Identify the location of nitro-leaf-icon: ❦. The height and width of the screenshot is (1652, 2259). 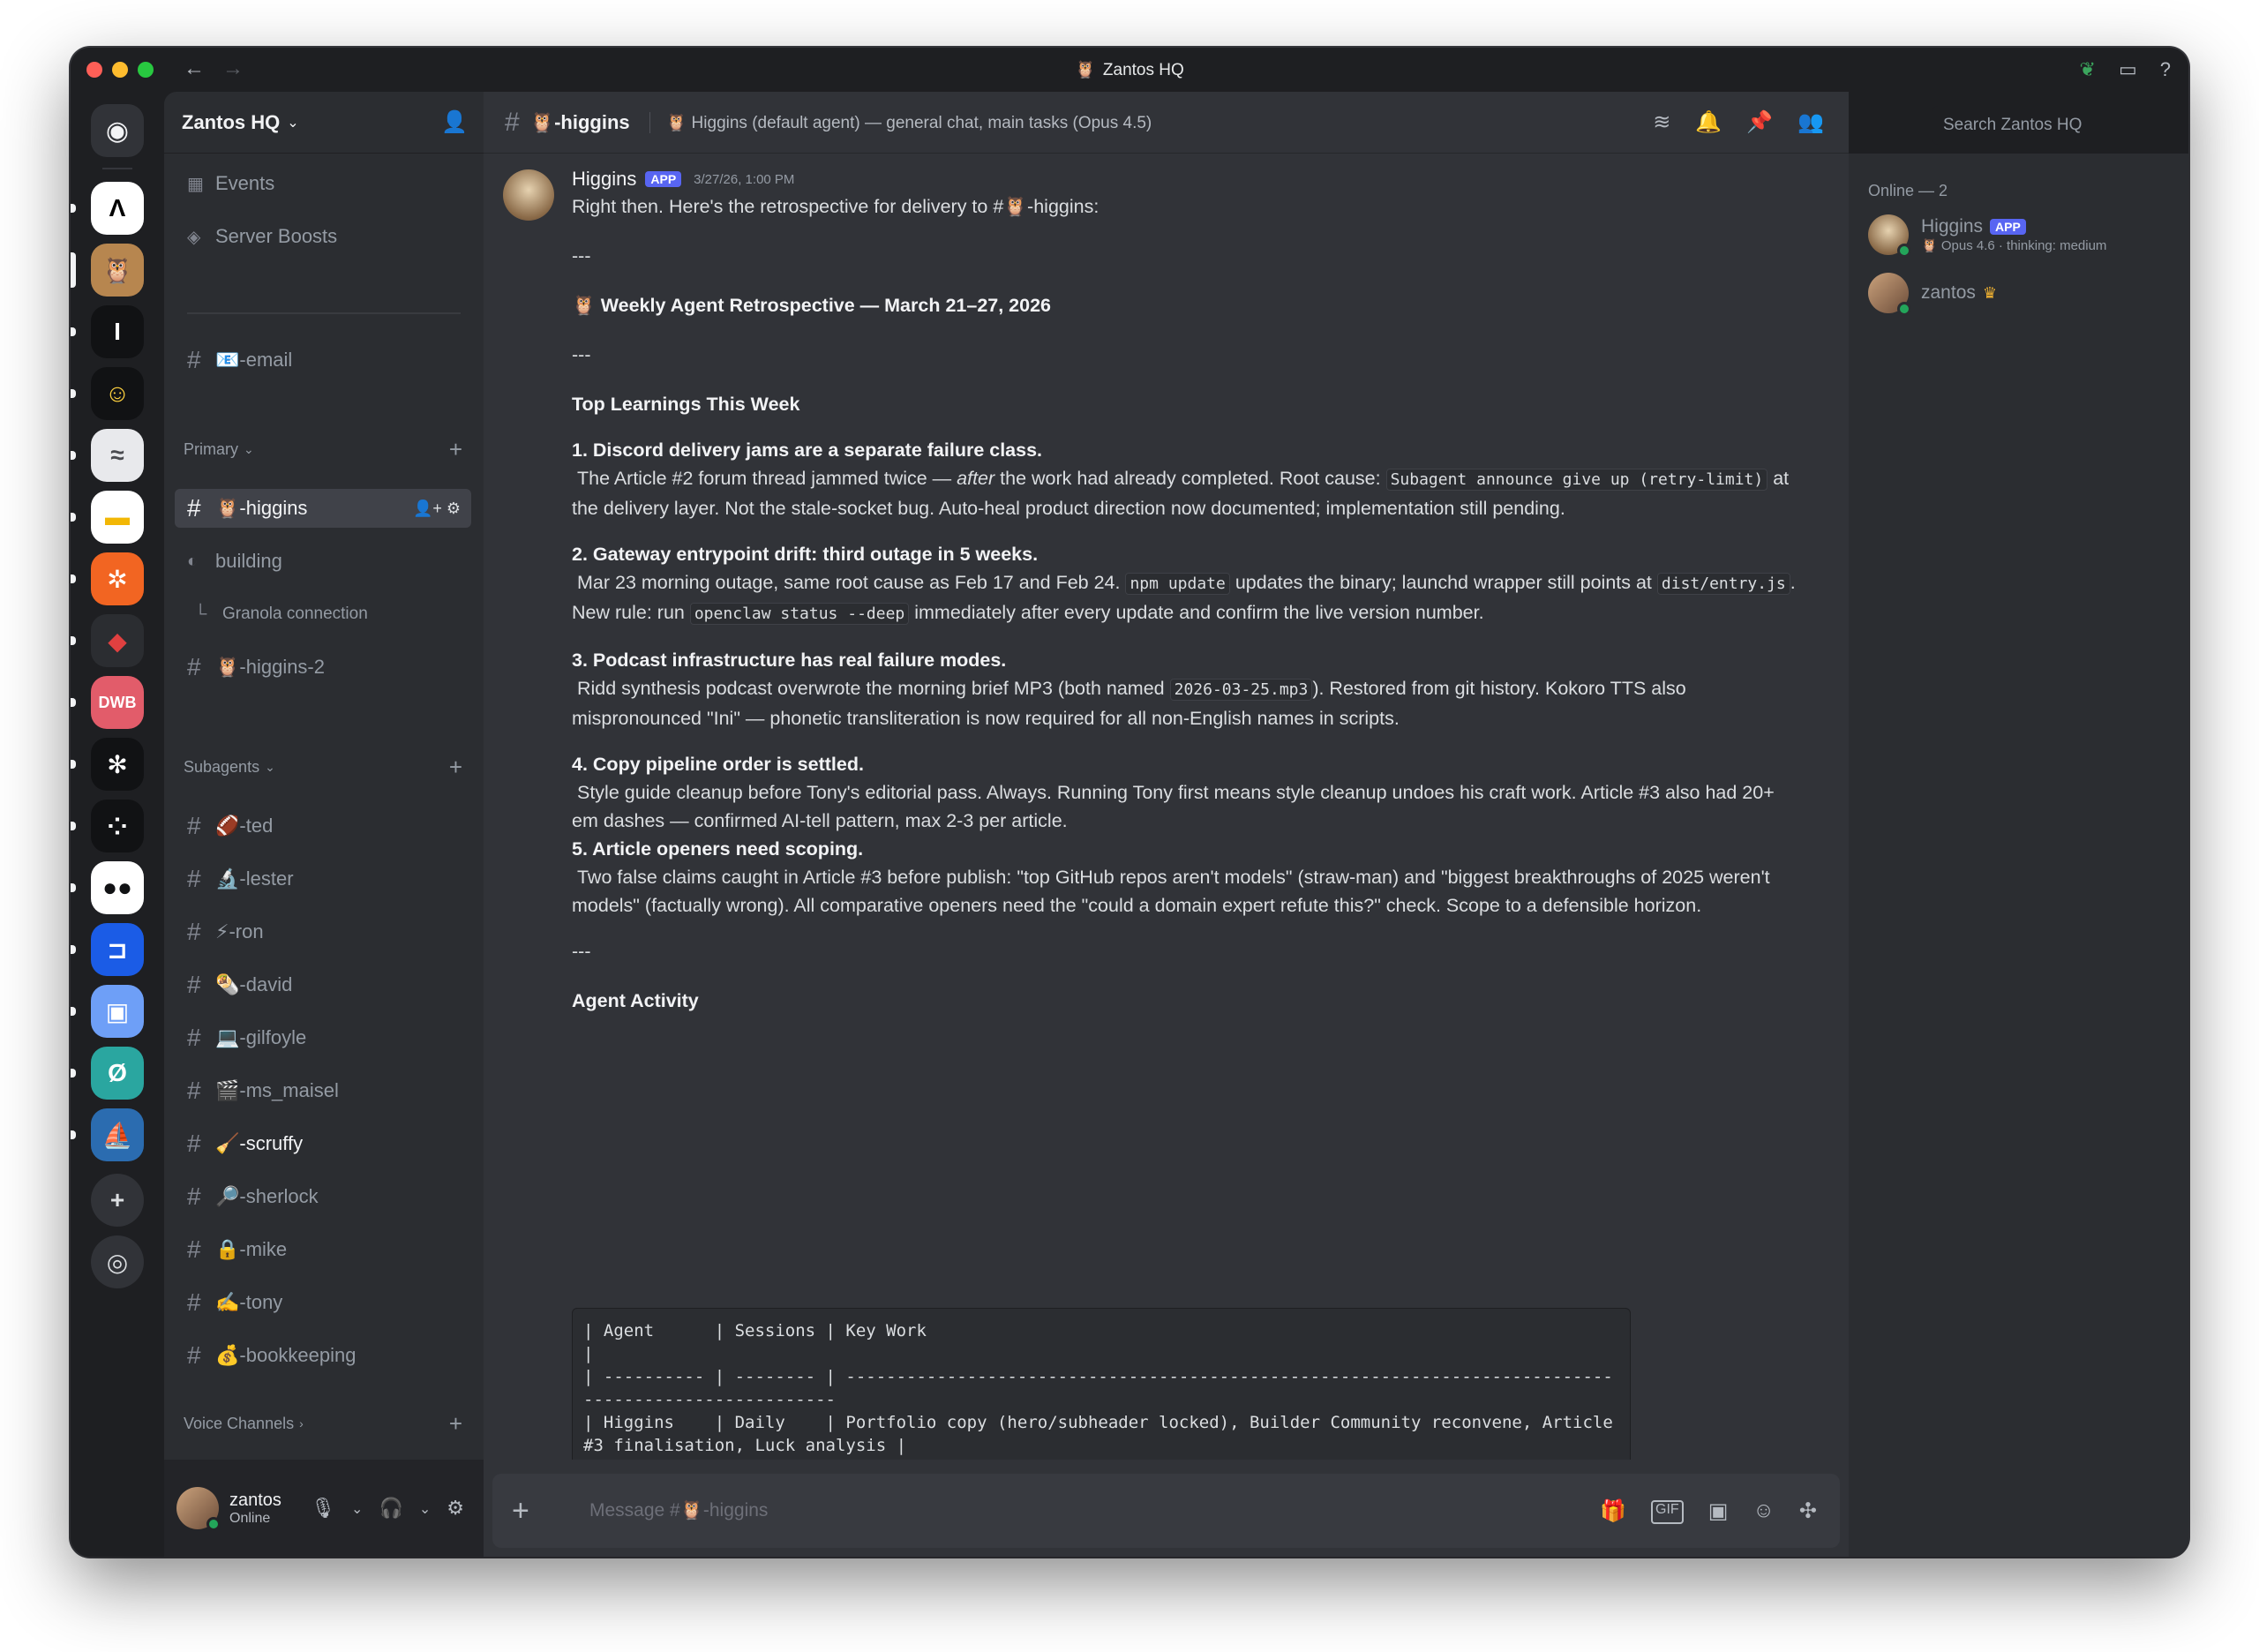
(2088, 69).